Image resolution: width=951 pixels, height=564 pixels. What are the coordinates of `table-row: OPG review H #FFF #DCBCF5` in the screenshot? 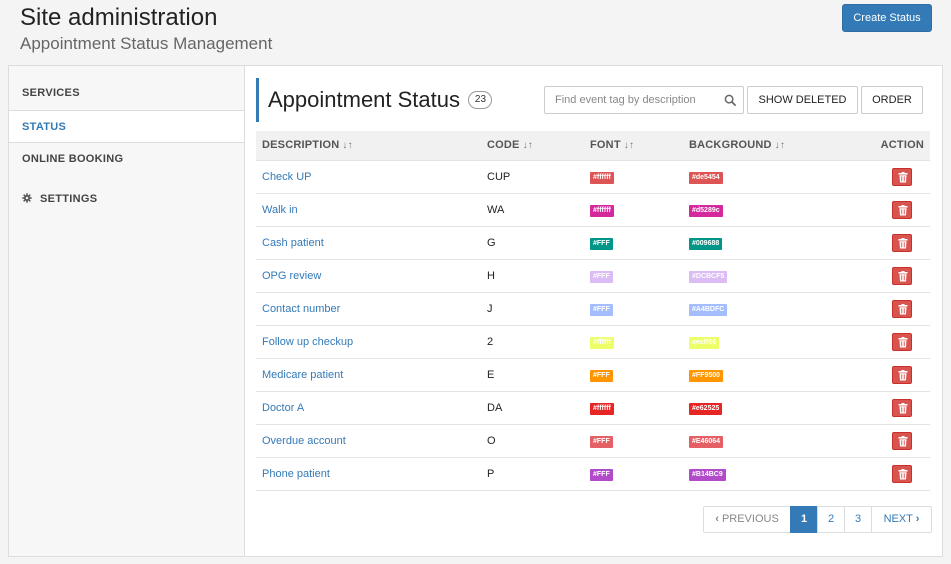 It's located at (593, 276).